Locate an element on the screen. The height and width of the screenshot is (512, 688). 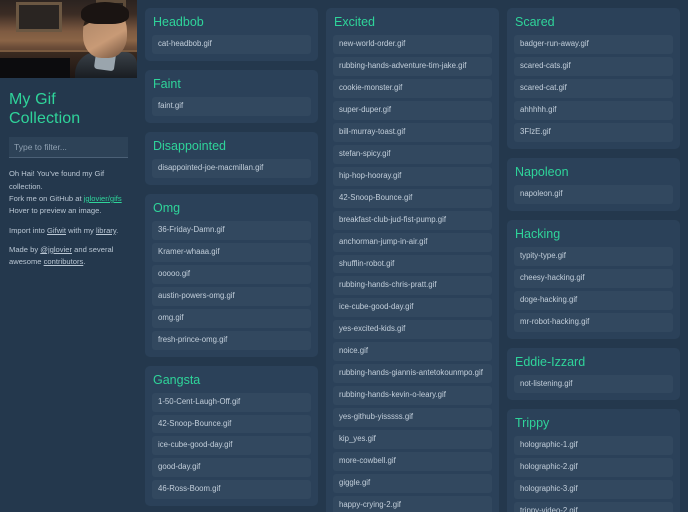
description-line-2-prefix: Fork me on GitHub at is located at coordinates (46, 198).